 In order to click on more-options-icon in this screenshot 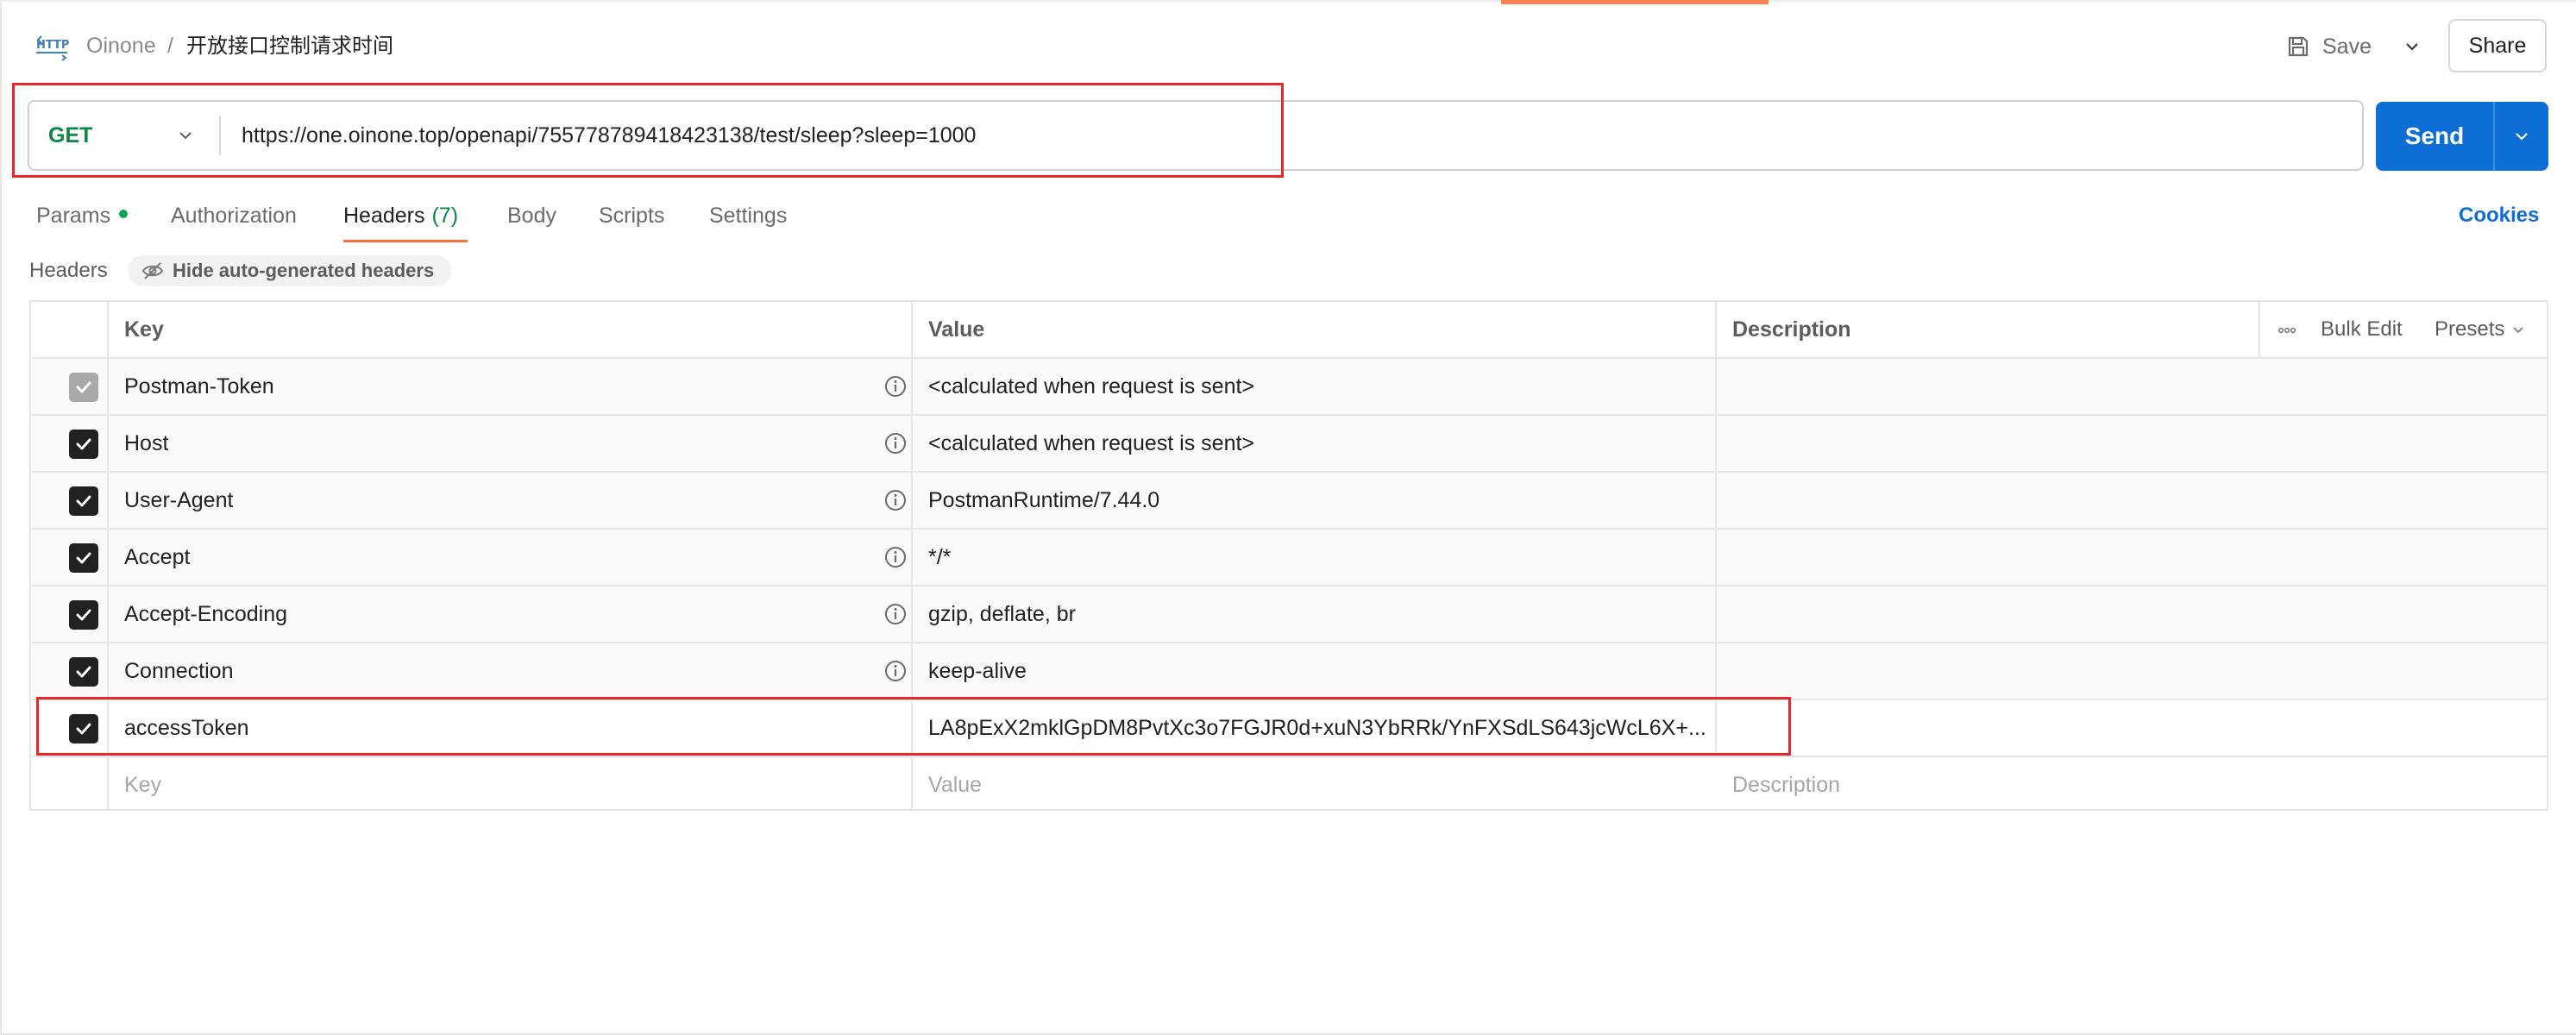, I will do `click(2287, 330)`.